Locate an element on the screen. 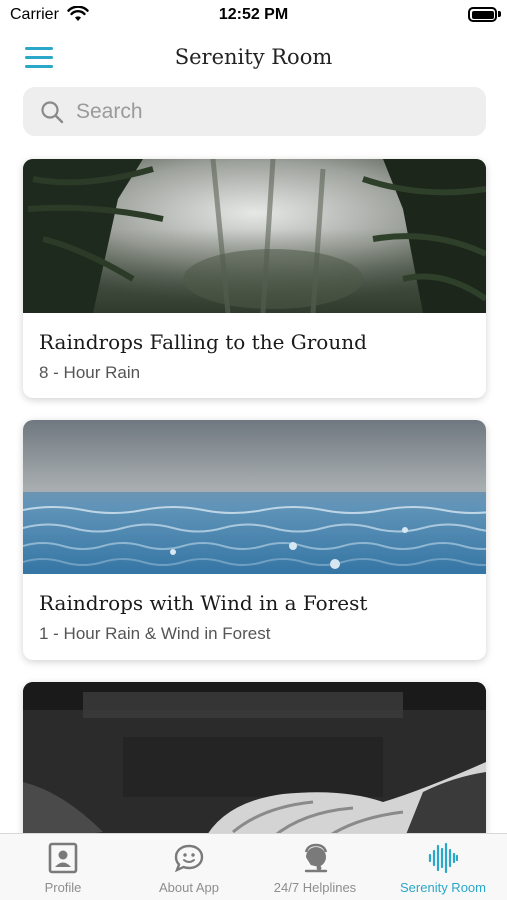 This screenshot has height=900, width=507. tab-label: 24/7 Helplines is located at coordinates (315, 887).